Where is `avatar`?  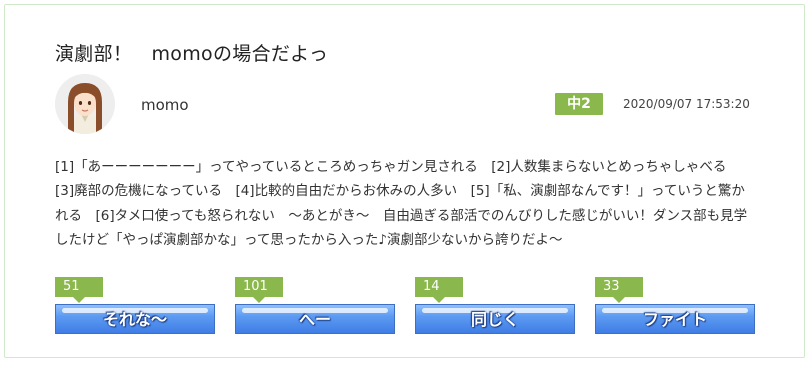
avatar is located at coordinates (85, 104).